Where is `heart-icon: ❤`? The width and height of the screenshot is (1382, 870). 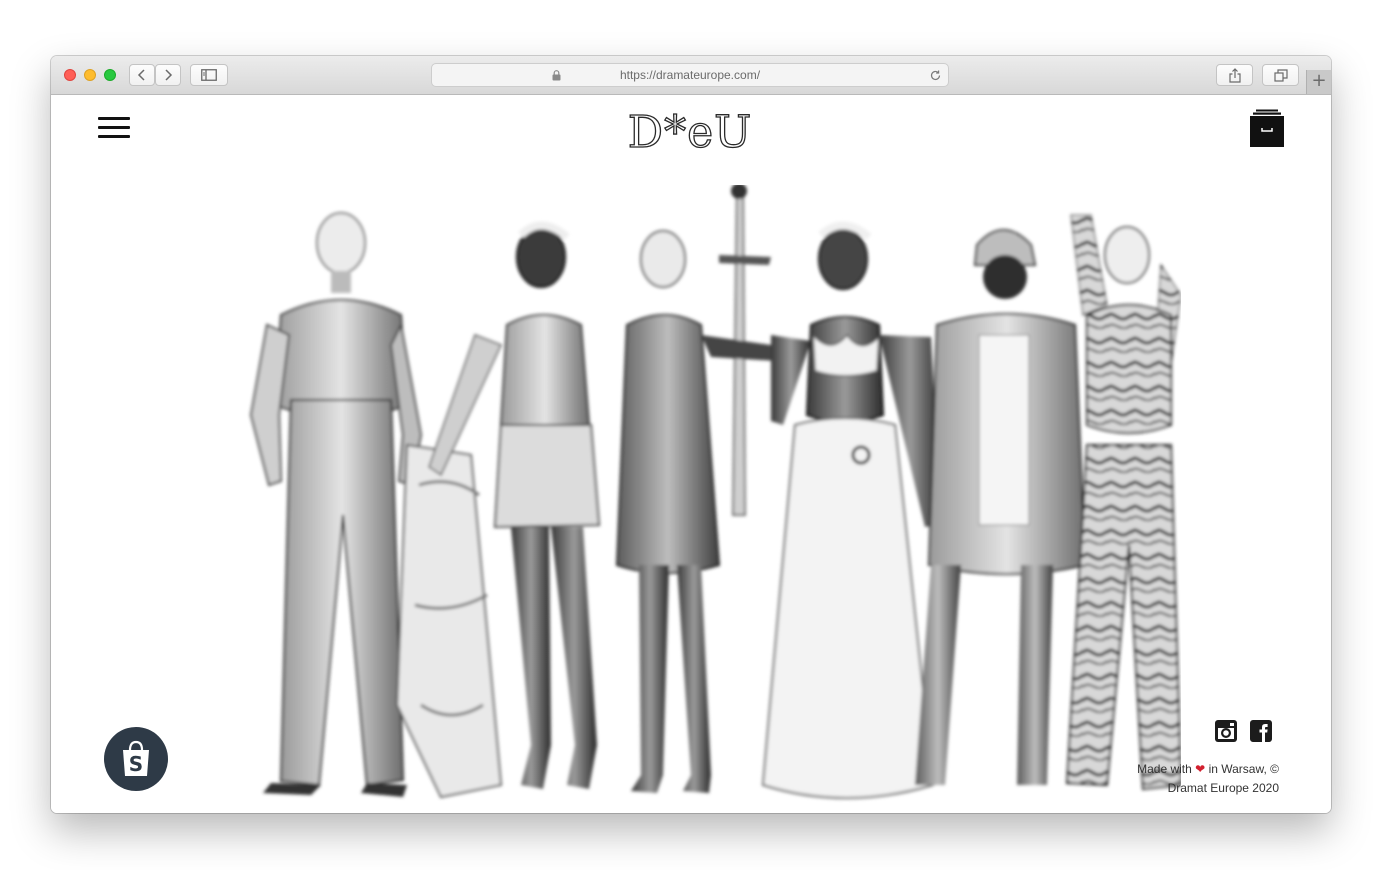
heart-icon: ❤ is located at coordinates (1200, 769).